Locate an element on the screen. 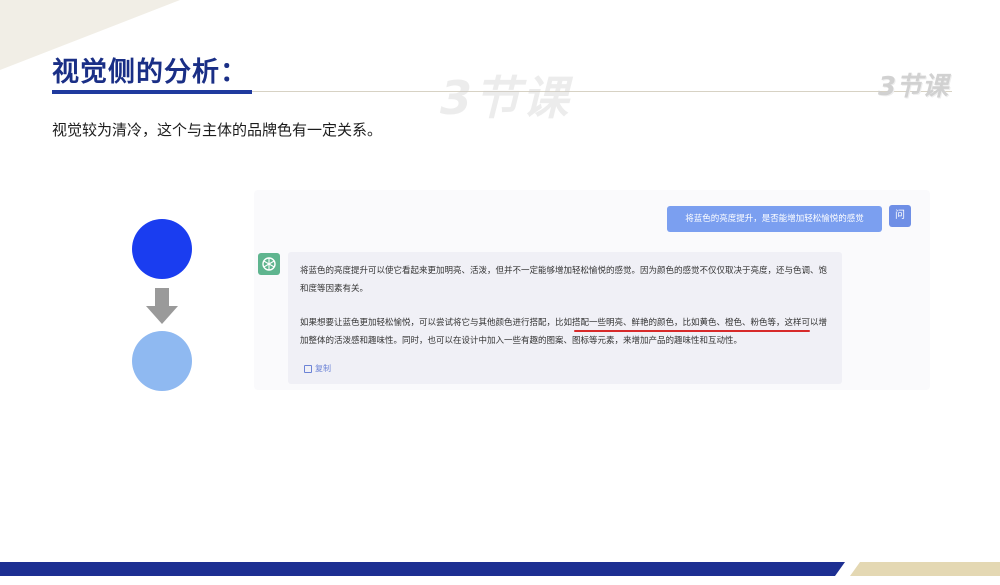 This screenshot has width=1000, height=585. footer-bar-blue is located at coordinates (422, 569).